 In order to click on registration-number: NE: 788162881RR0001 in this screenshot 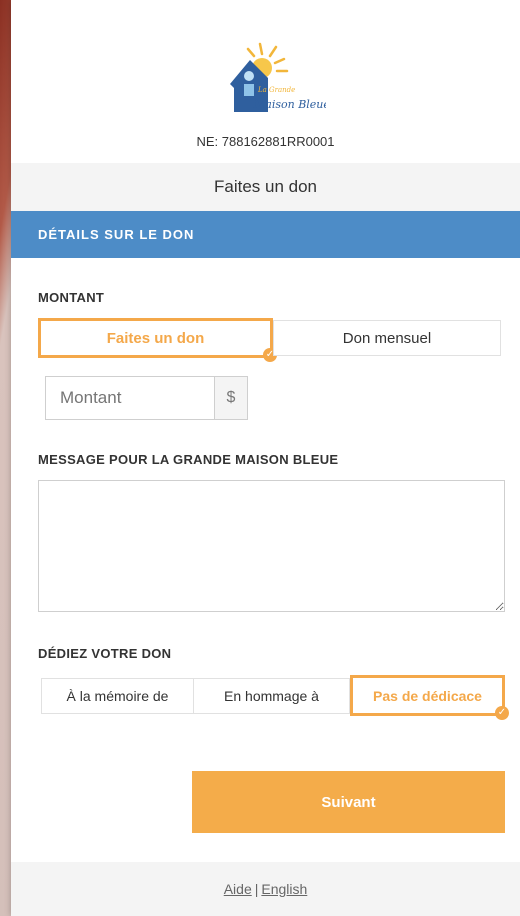, I will do `click(265, 141)`.